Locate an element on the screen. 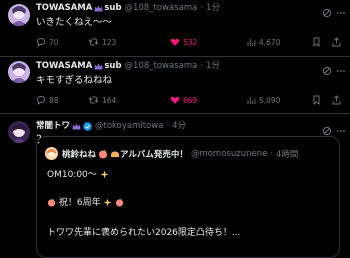  quote-display-name-tail: アルバム発売中！ is located at coordinates (154, 154).